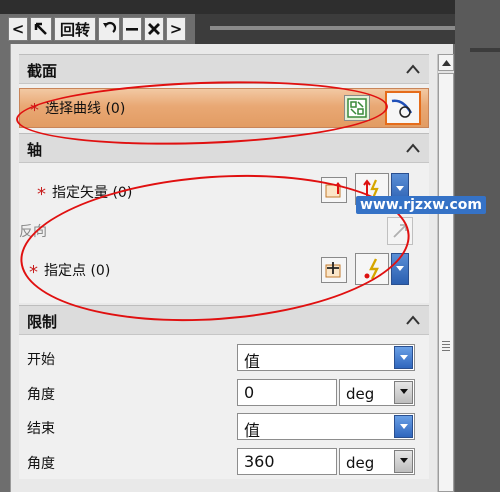 The image size is (500, 492). I want to click on scrollbar-thumb, so click(446, 282).